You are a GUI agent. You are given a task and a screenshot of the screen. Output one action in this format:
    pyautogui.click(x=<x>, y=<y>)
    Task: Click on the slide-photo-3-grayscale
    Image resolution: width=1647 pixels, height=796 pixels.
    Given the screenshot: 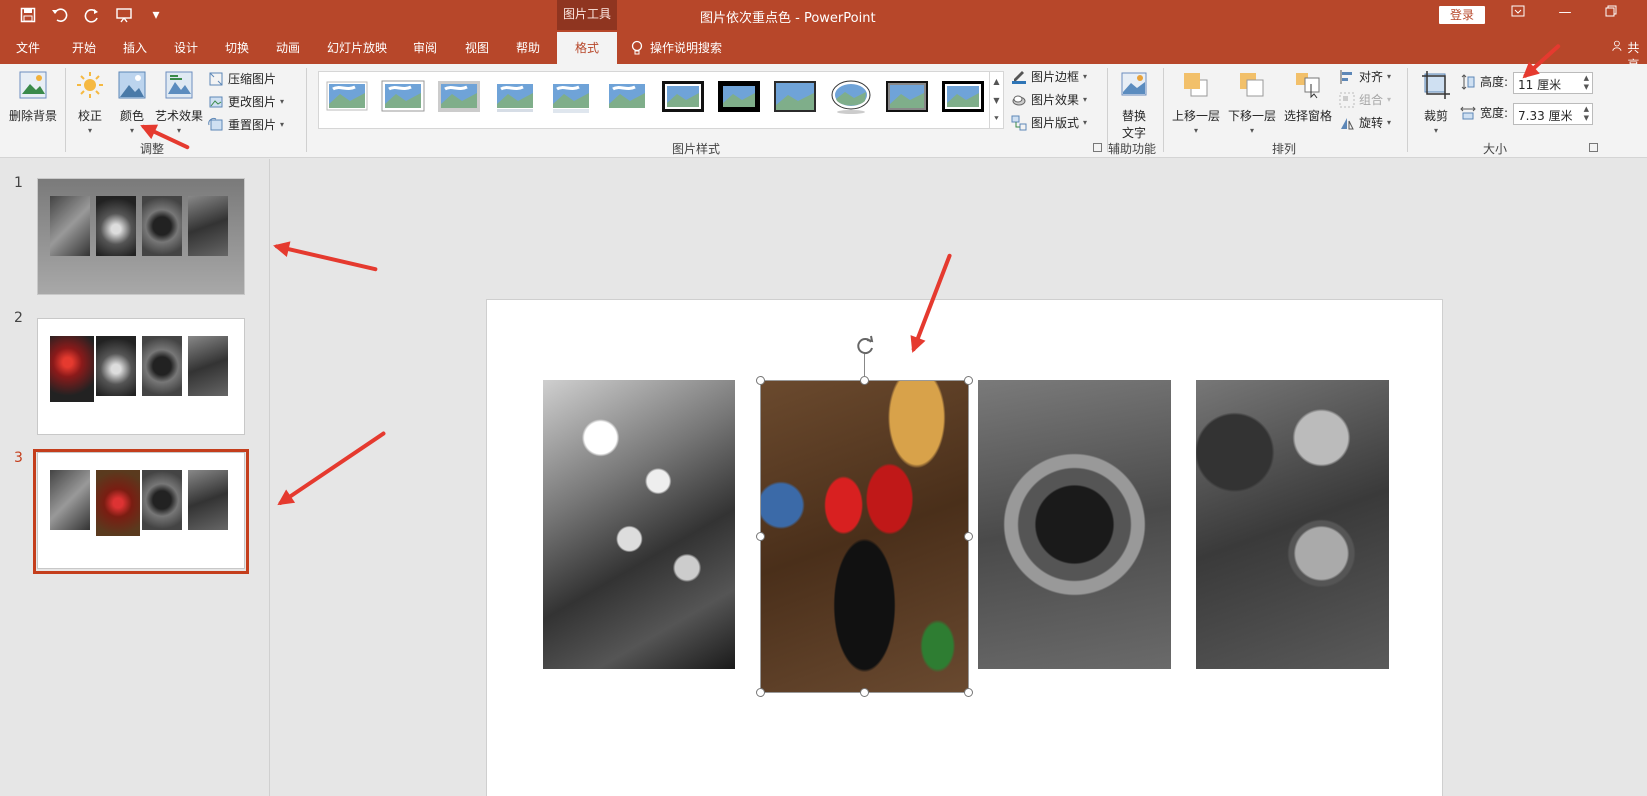 What is the action you would take?
    pyautogui.click(x=1074, y=524)
    